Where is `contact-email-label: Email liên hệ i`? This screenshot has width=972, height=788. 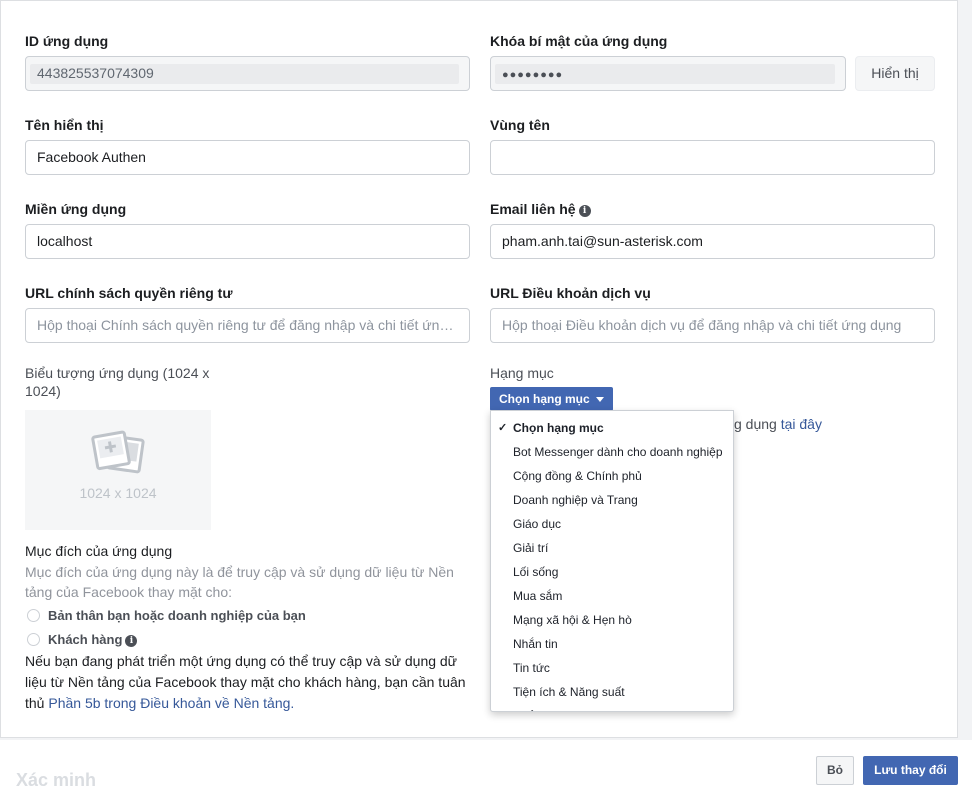
contact-email-label: Email liên hệ i is located at coordinates (540, 209).